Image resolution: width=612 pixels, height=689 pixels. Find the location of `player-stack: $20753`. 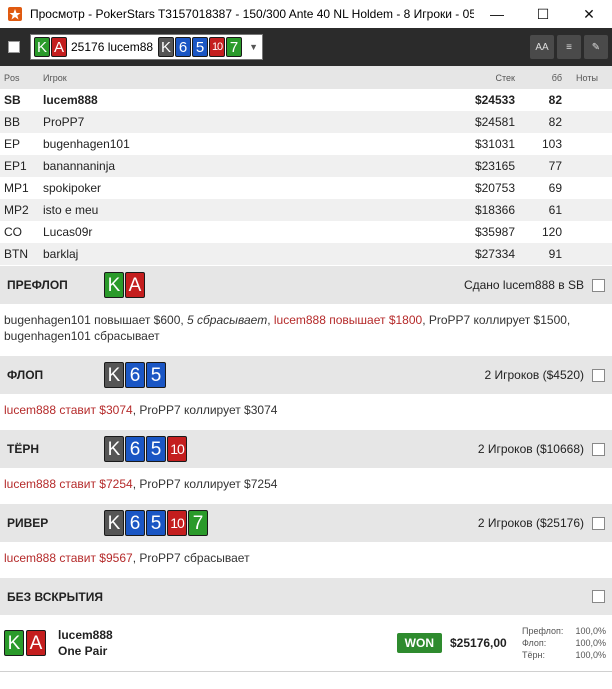

player-stack: $20753 is located at coordinates (494, 188).